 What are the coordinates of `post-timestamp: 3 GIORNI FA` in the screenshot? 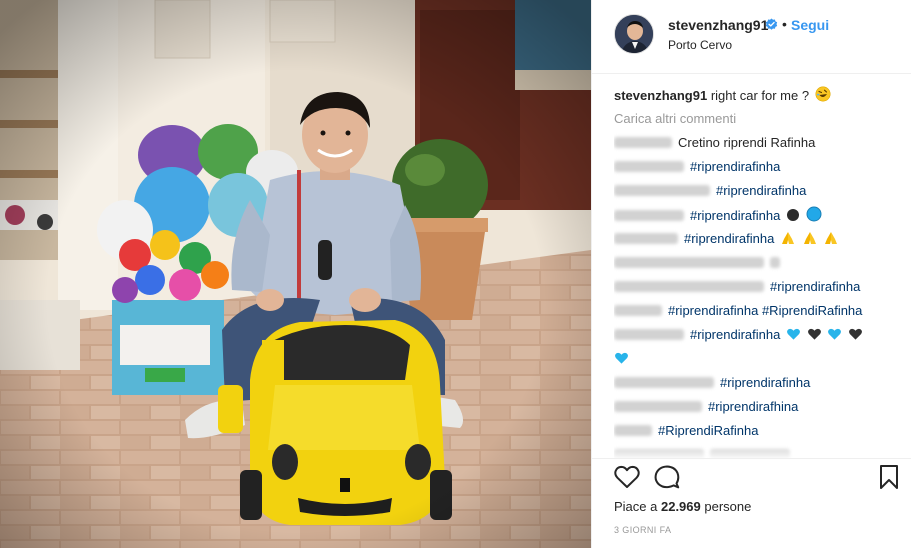 It's located at (642, 530).